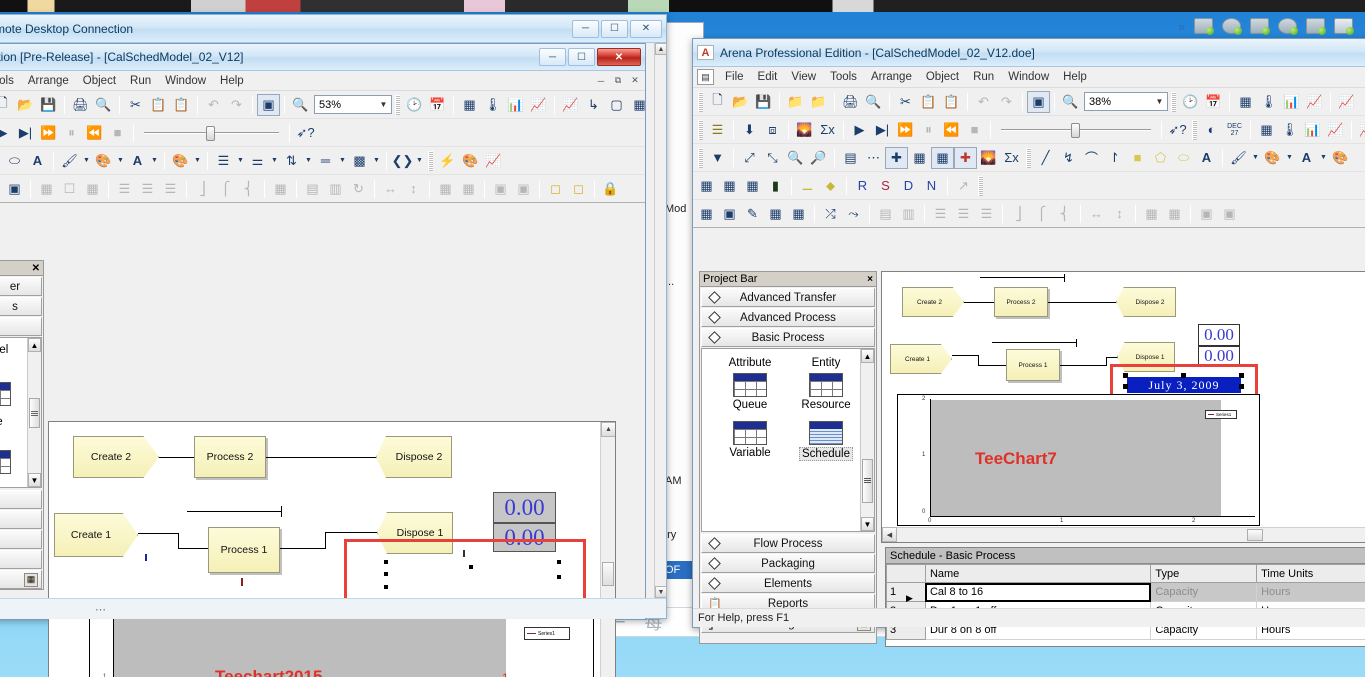 This screenshot has width=1365, height=677. What do you see at coordinates (197, 161) in the screenshot?
I see `window-color-dropdown-icon: ▼` at bounding box center [197, 161].